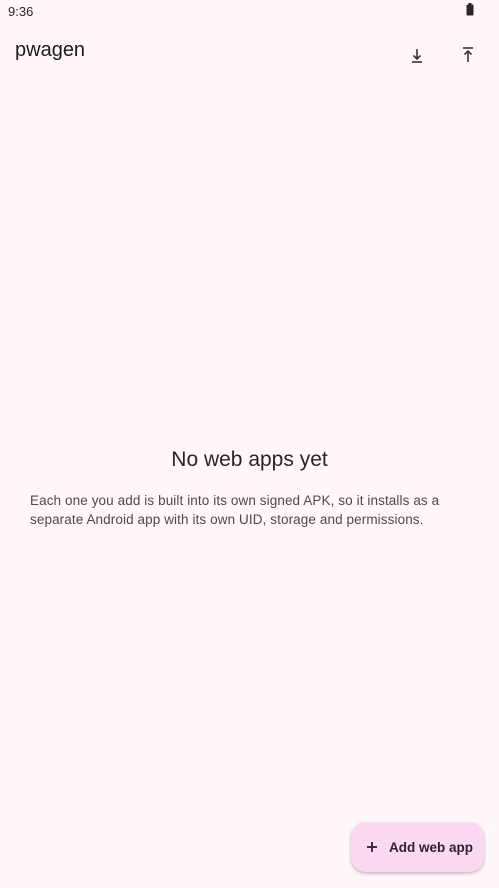 The image size is (499, 888). I want to click on import-button, so click(417, 55).